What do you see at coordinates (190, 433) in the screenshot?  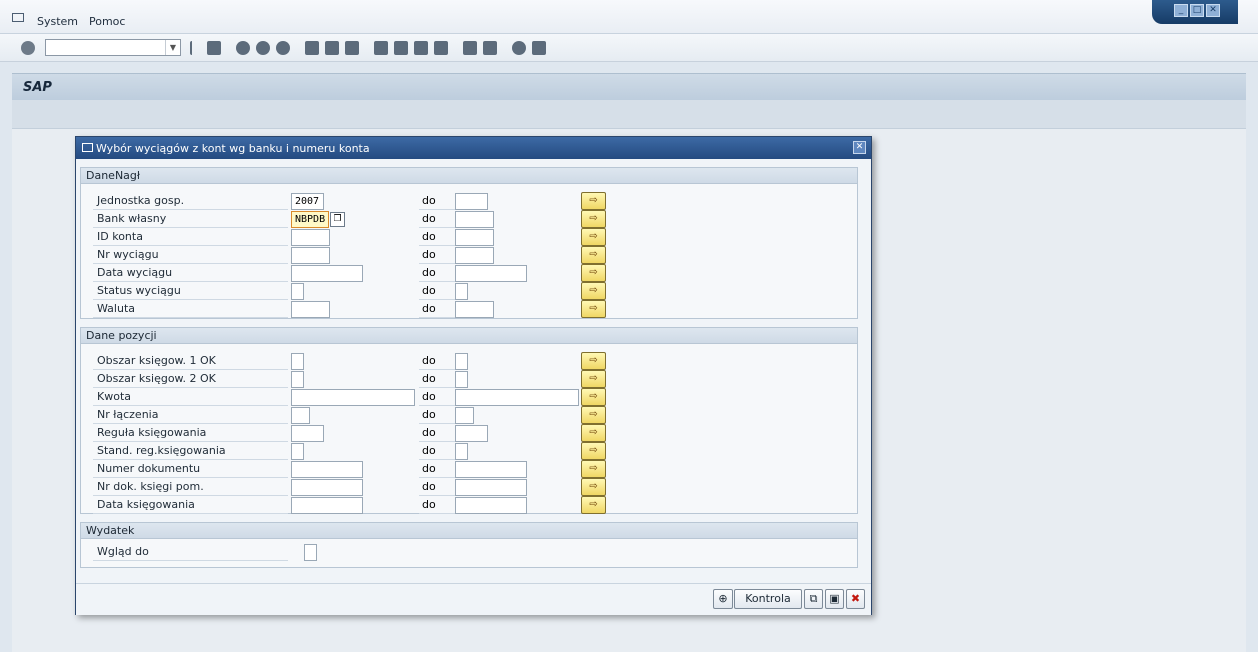 I see `field-label: Reguła księgowania` at bounding box center [190, 433].